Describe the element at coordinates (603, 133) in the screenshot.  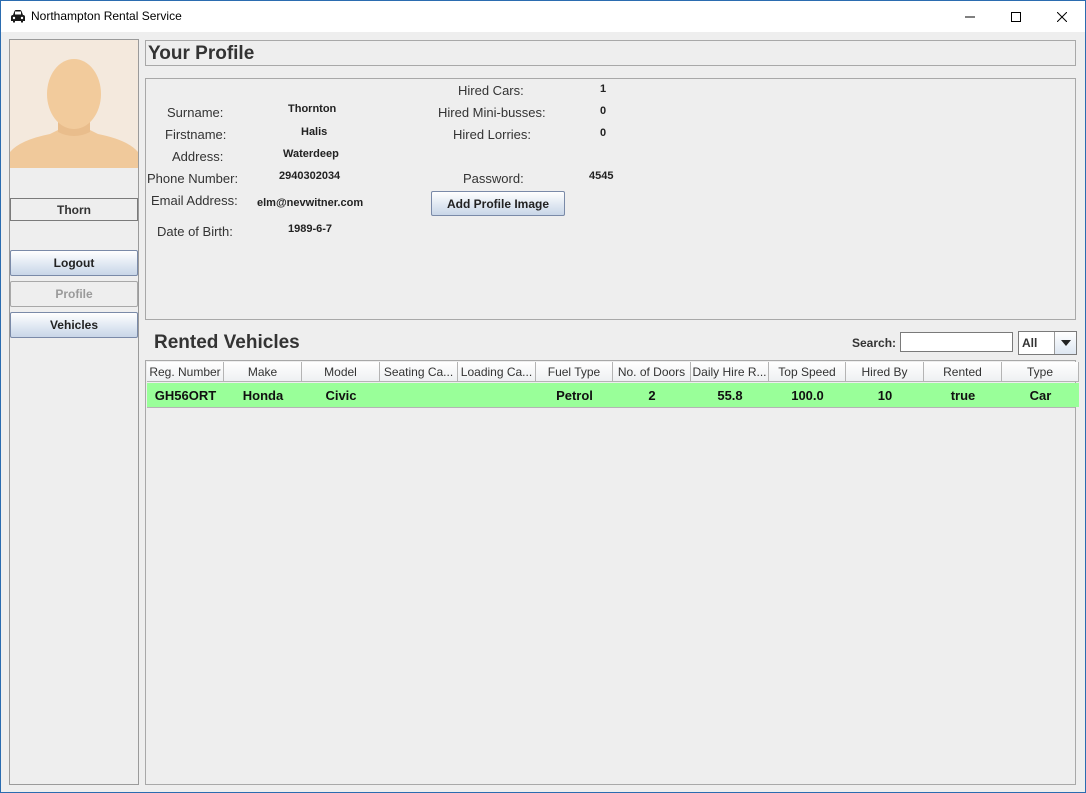
I see `hired-lorries-value: 0` at that location.